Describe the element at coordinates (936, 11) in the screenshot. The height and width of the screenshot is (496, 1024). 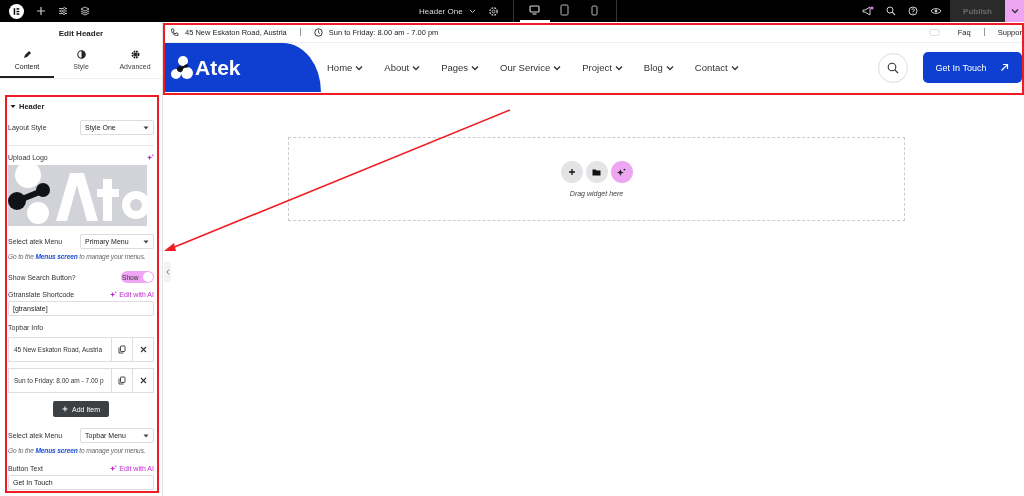
I see `eye-icon` at that location.